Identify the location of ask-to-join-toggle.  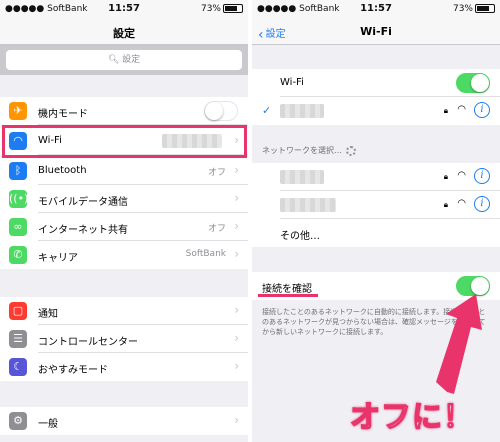
(473, 286).